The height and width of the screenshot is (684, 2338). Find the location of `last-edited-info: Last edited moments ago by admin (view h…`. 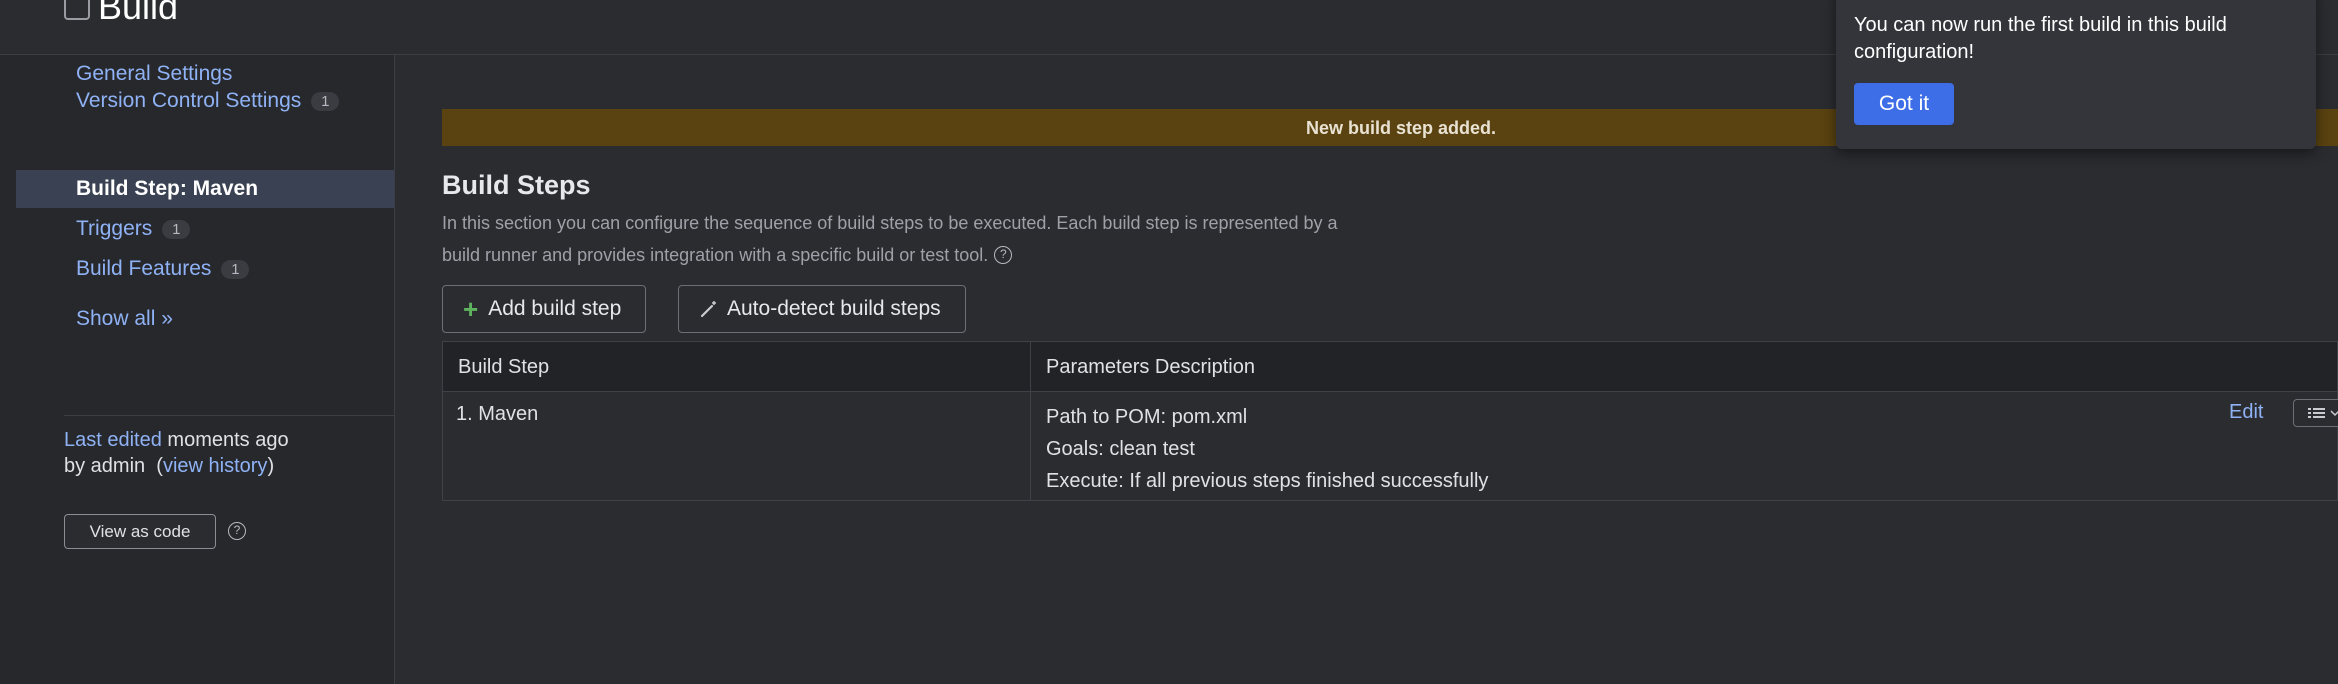

last-edited-info: Last edited moments ago by admin (view h… is located at coordinates (176, 453).